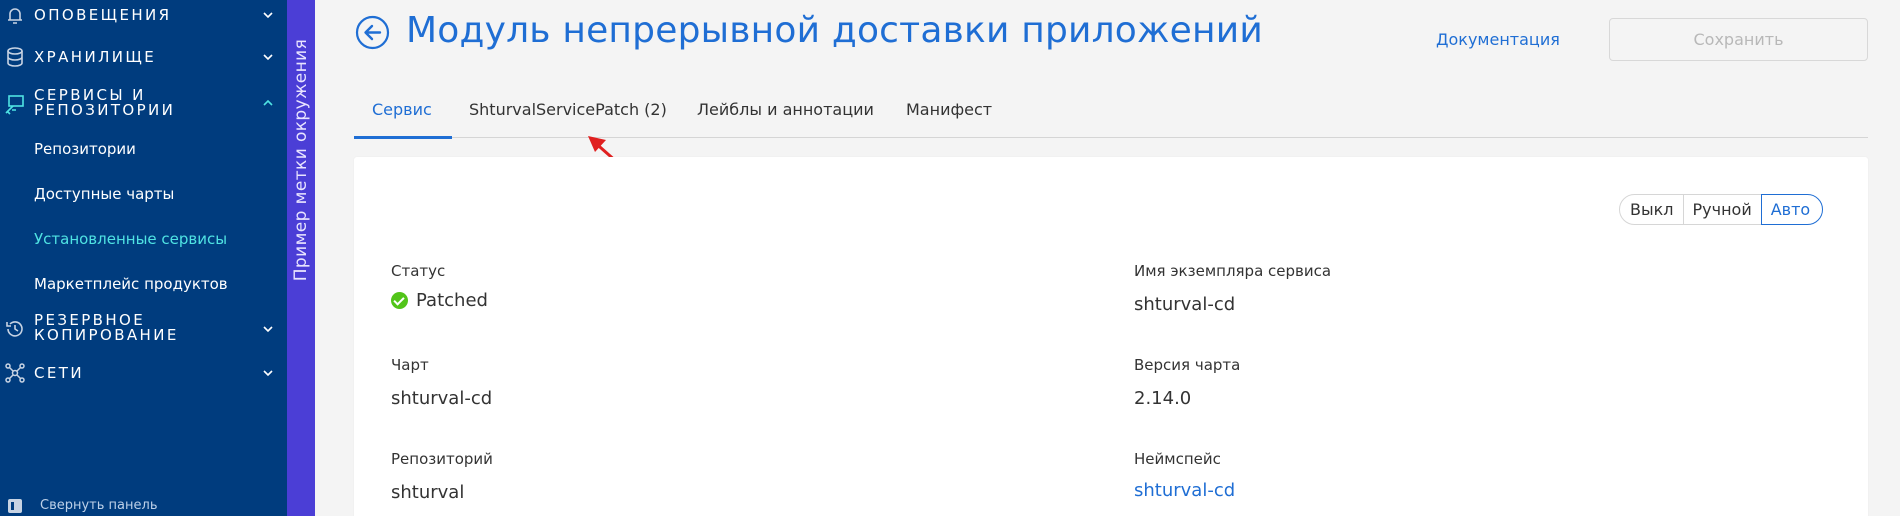  I want to click on chart-version-label: Версия чарта, so click(1187, 365).